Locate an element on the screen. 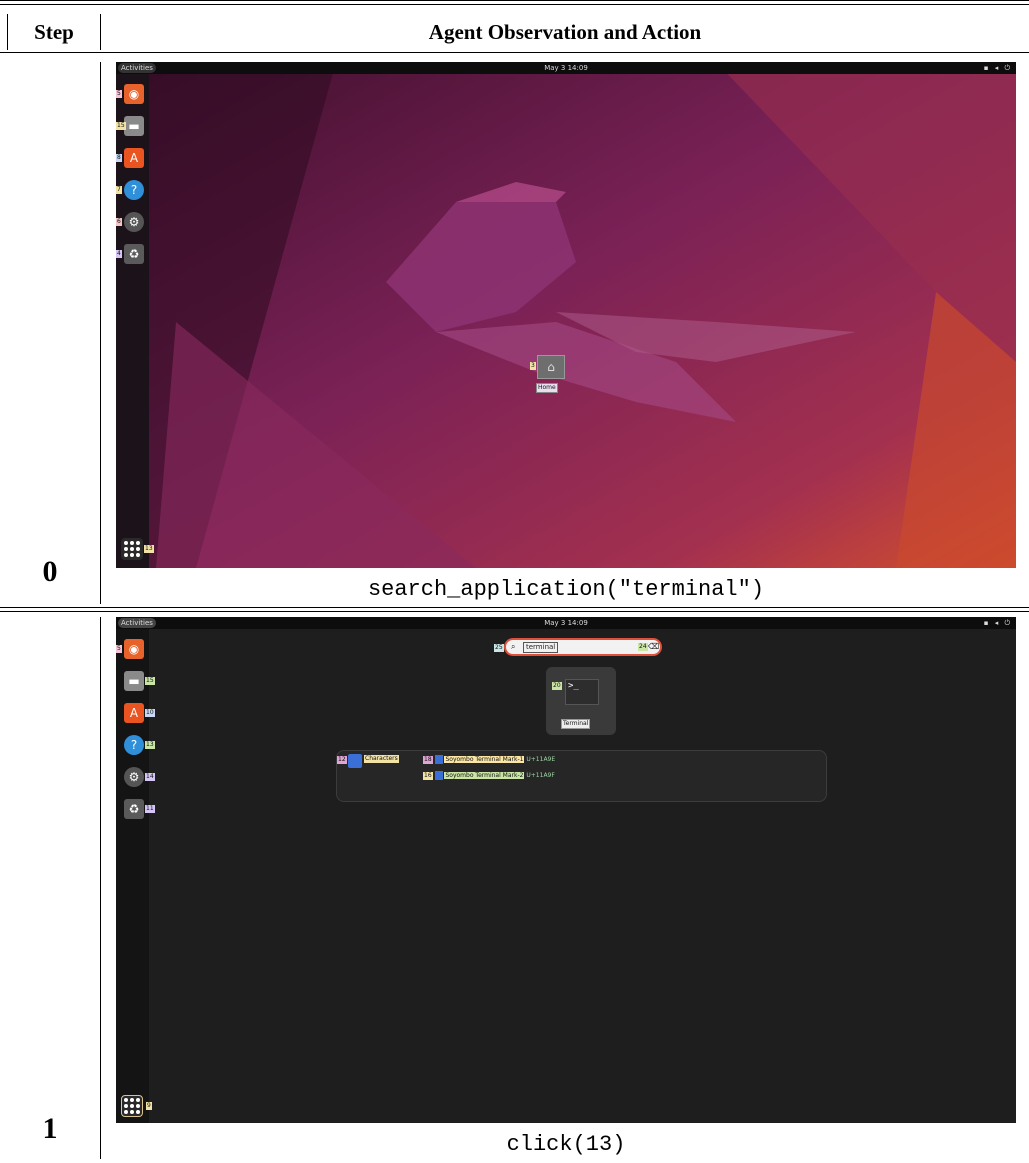 The width and height of the screenshot is (1029, 1163). char-result-name: Soyombo Terminal Mark-1 is located at coordinates (484, 759).